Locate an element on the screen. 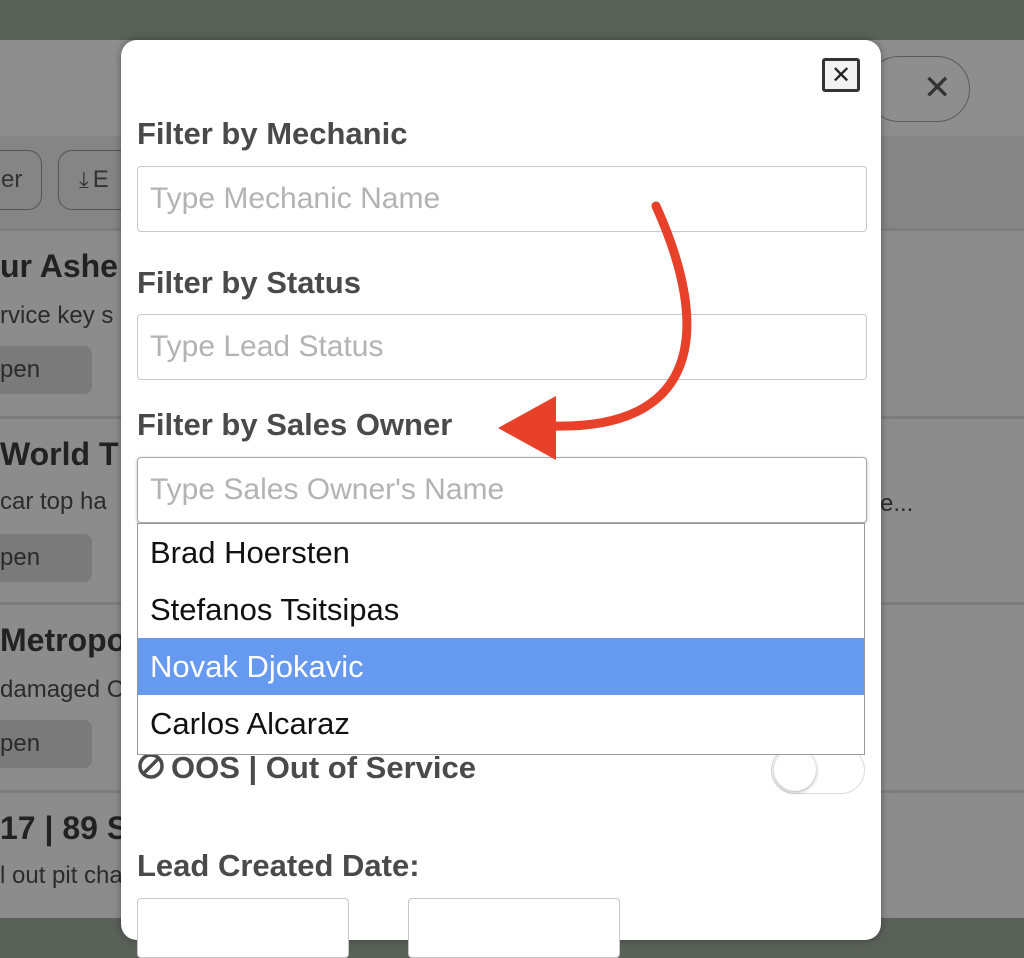 This screenshot has height=958, width=1024. oos-label: OOS | Out of Service is located at coordinates (323, 767).